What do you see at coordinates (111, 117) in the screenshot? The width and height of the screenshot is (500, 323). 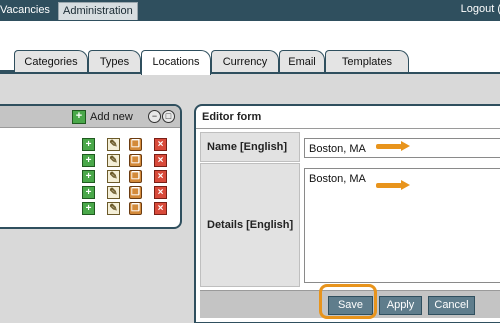 I see `add-new-button: Add new` at bounding box center [111, 117].